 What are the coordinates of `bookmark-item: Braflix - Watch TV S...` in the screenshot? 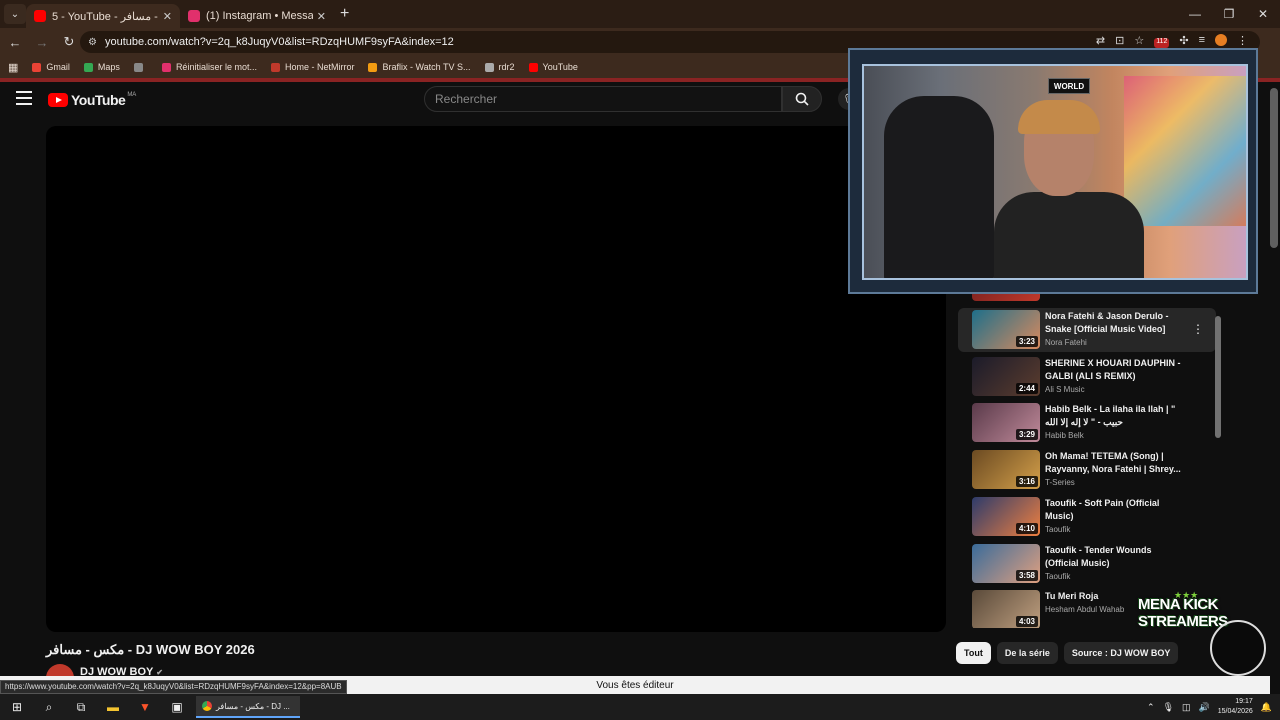 It's located at (419, 67).